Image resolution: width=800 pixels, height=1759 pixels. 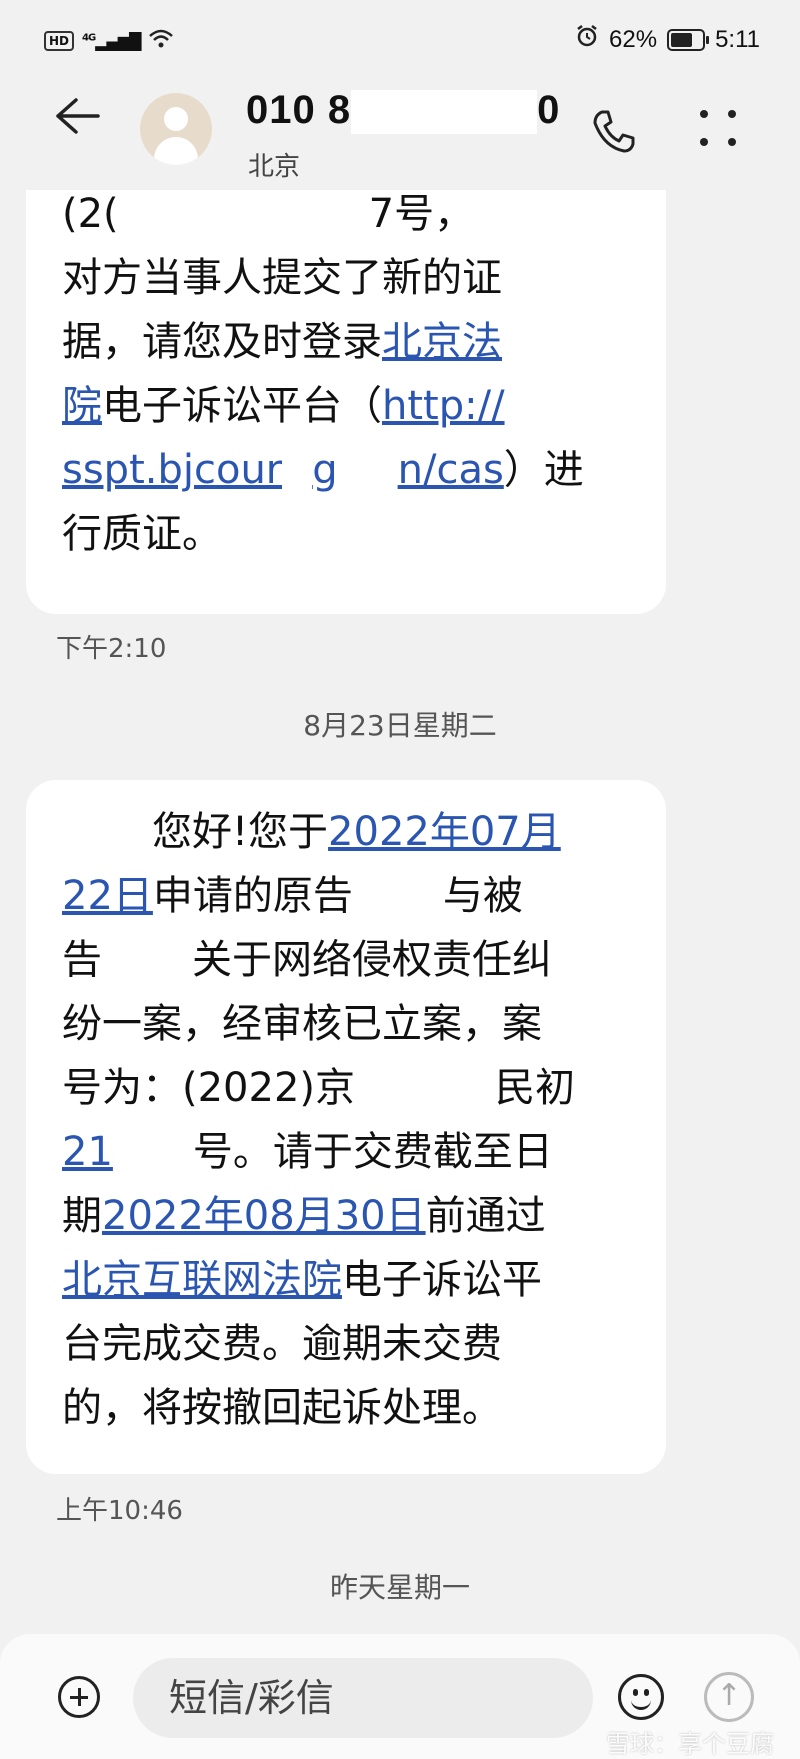 I want to click on watermark: 雪球：享个豆腐, so click(x=690, y=1744).